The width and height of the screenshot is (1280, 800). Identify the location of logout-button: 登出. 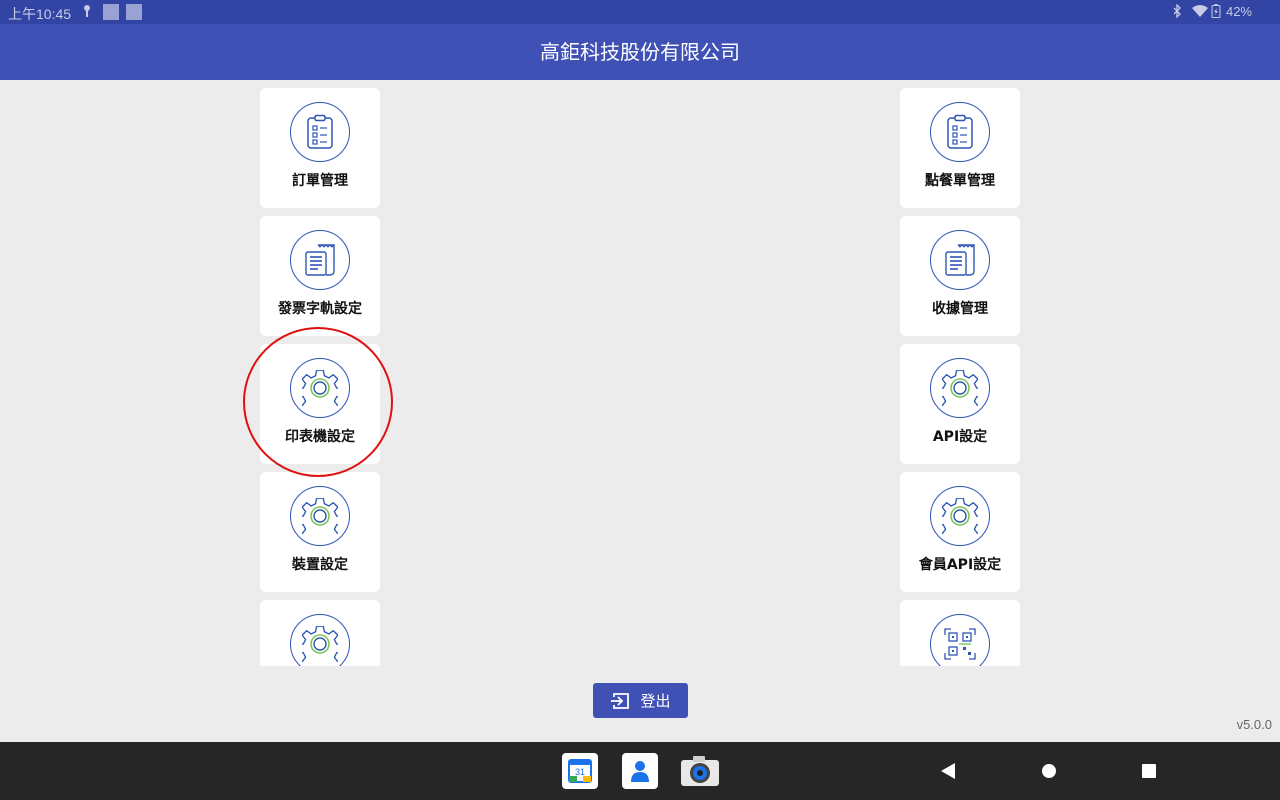
(640, 700).